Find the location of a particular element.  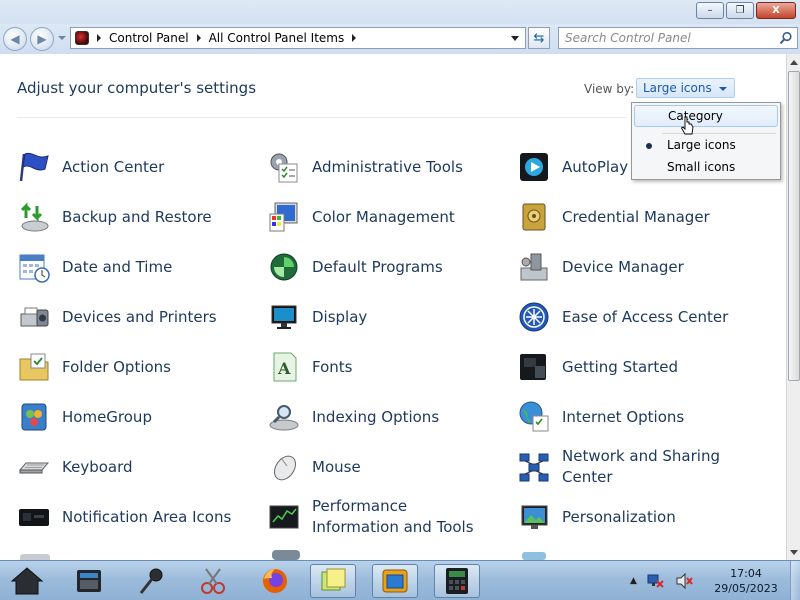

view-by-value: Large icons is located at coordinates (677, 88).